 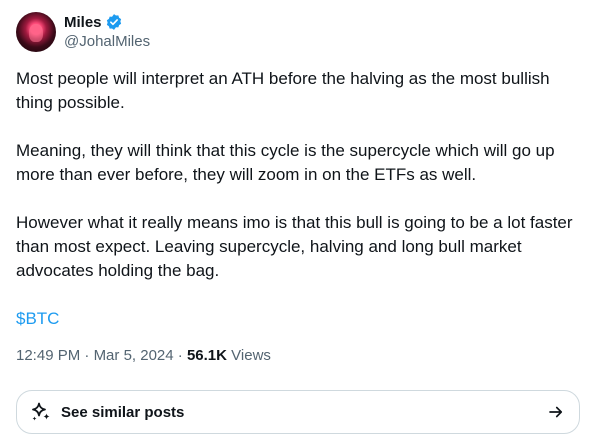 I want to click on name-row: Miles, so click(x=107, y=22).